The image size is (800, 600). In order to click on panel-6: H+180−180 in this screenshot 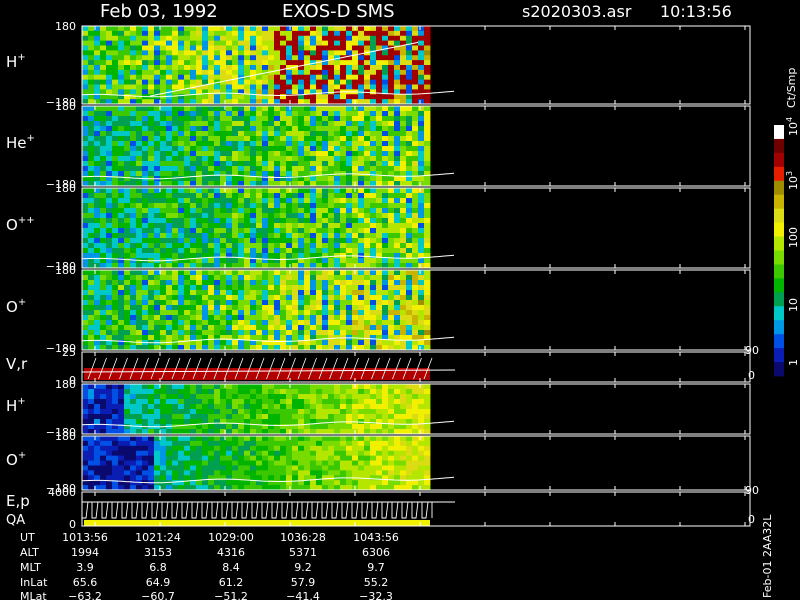, I will do `click(378, 408)`.